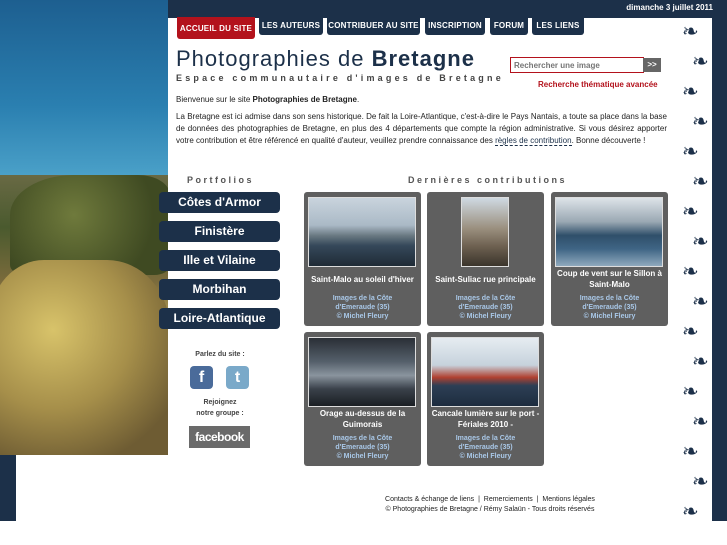  I want to click on contribution-title: Saint-Malo au soleil d'hiver, so click(362, 279).